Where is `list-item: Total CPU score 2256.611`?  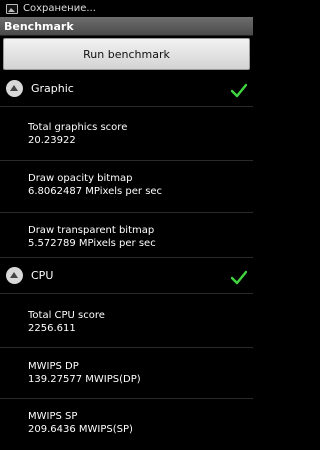 list-item: Total CPU score 2256.611 is located at coordinates (135, 322).